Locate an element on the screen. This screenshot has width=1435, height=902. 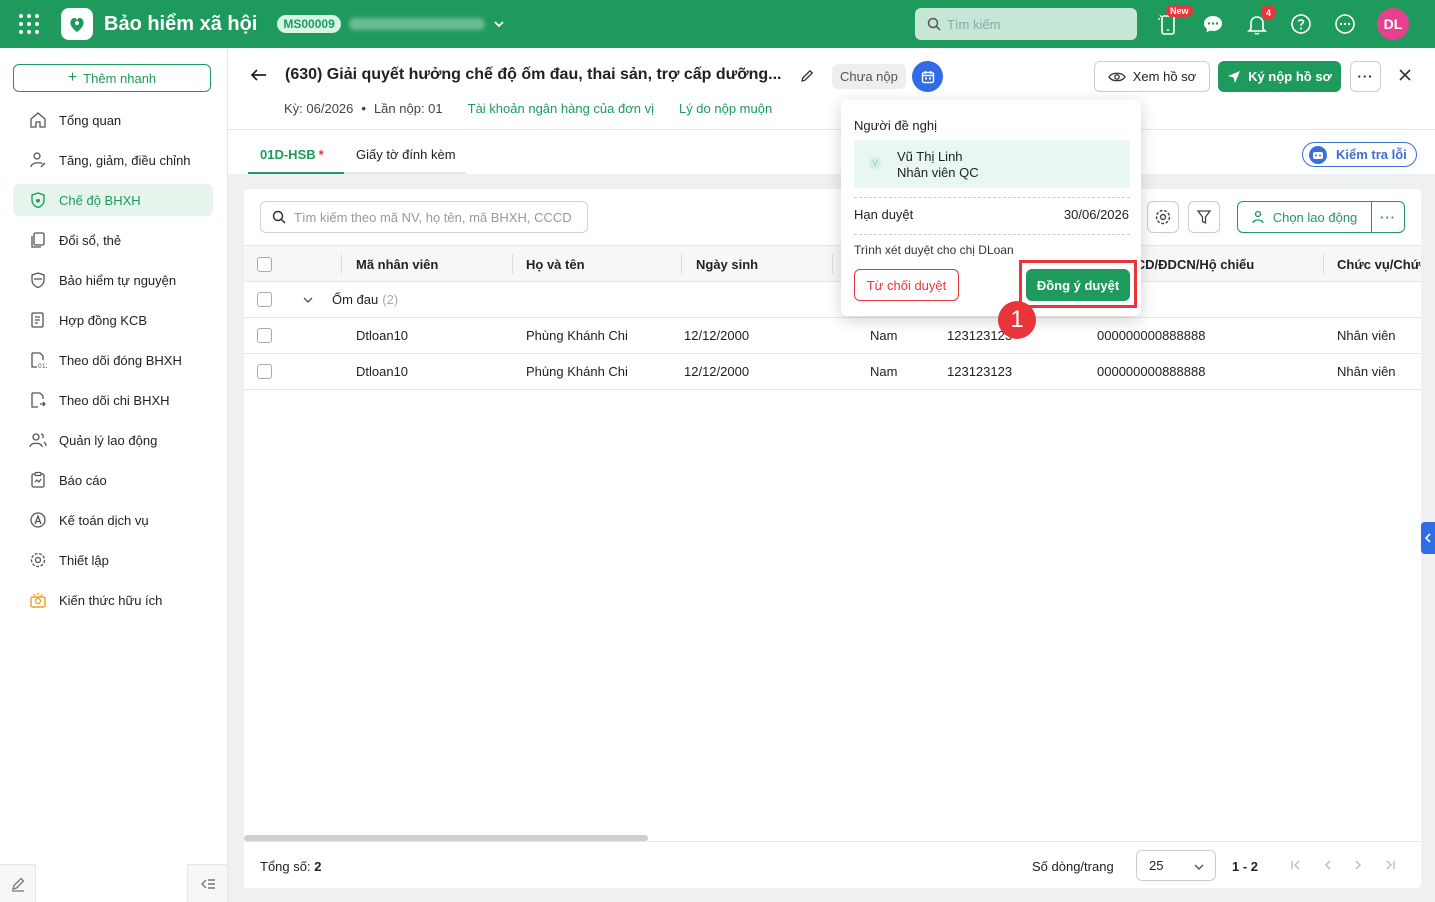
user-add-icon is located at coordinates (1258, 217).